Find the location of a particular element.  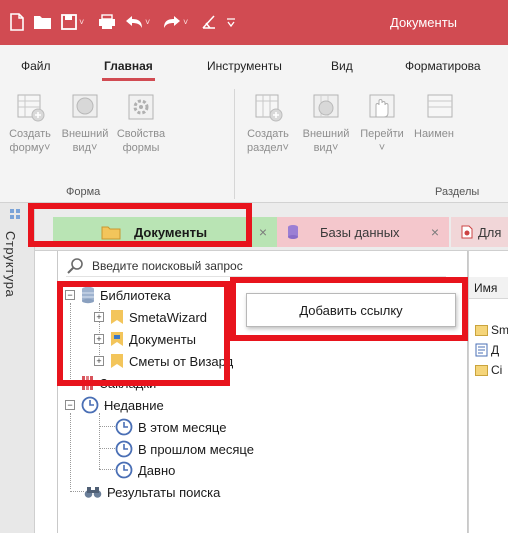

go-to-label: Перейти ˅ is located at coordinates (382, 141).